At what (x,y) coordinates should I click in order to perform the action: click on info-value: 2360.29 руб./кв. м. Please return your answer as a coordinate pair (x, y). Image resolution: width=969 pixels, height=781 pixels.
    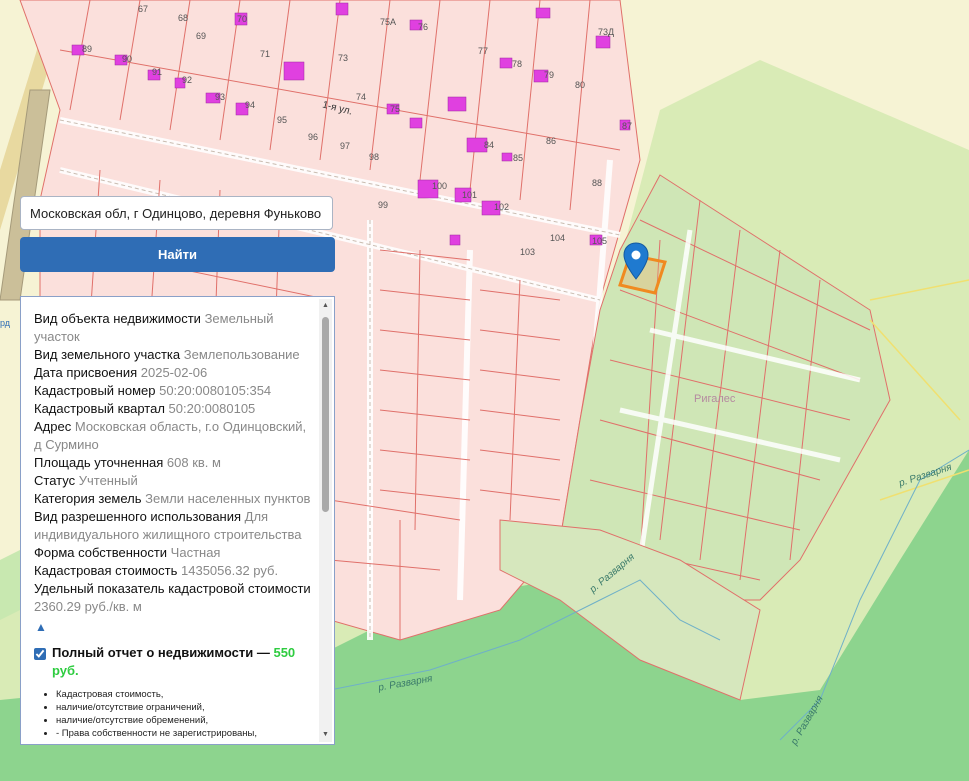
    Looking at the image, I should click on (88, 606).